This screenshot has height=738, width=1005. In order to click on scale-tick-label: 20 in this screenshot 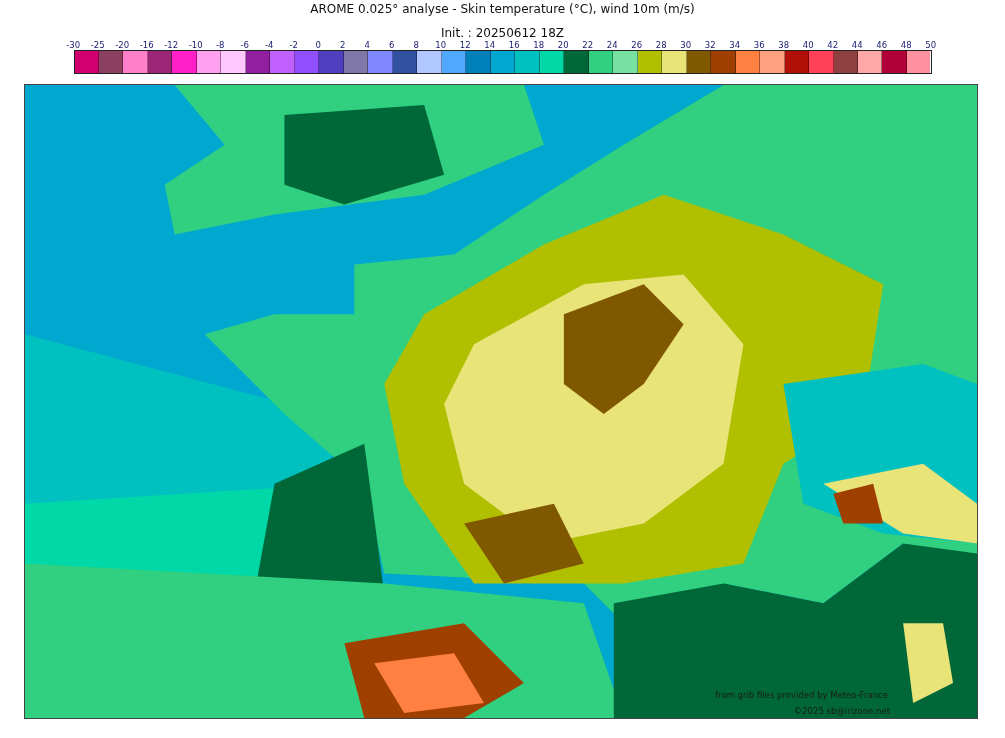, I will do `click(563, 45)`.